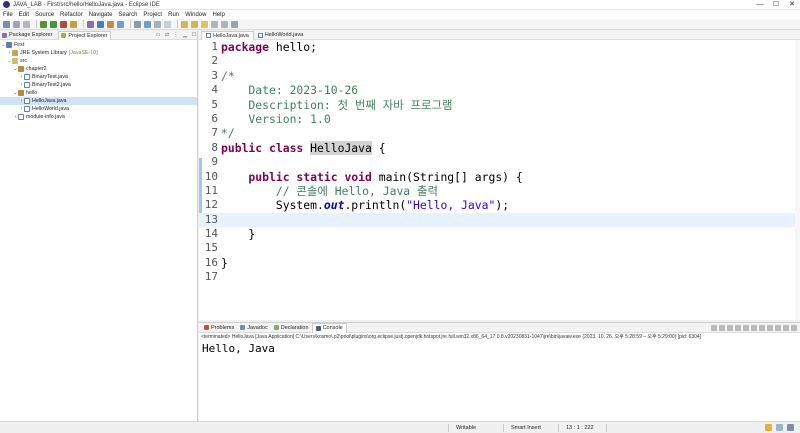  What do you see at coordinates (157, 24) in the screenshot?
I see `block-select-icon` at bounding box center [157, 24].